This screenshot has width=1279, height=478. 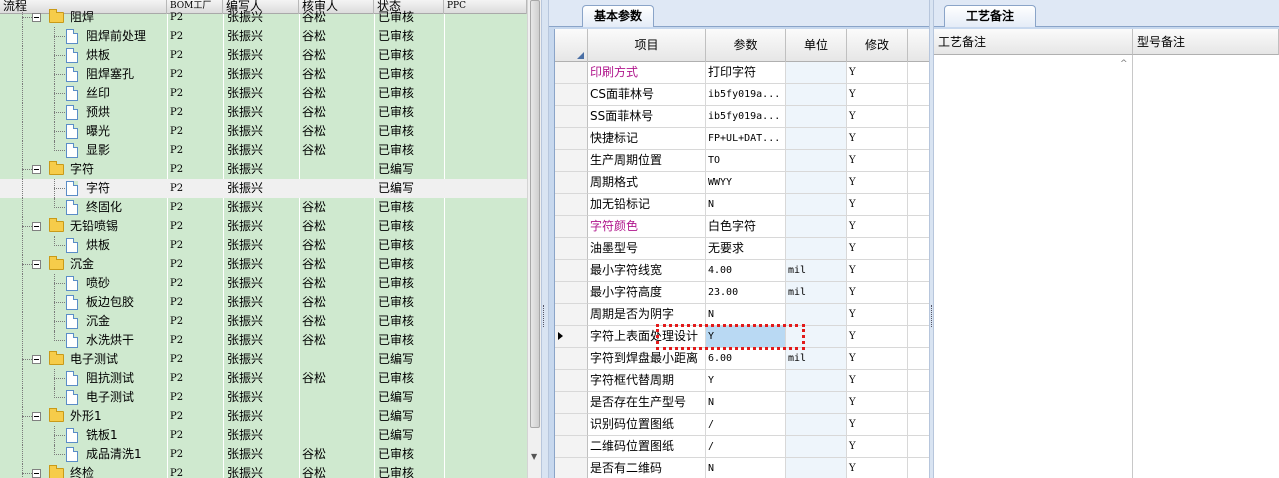 What do you see at coordinates (746, 73) in the screenshot?
I see `param-value: 打印字符` at bounding box center [746, 73].